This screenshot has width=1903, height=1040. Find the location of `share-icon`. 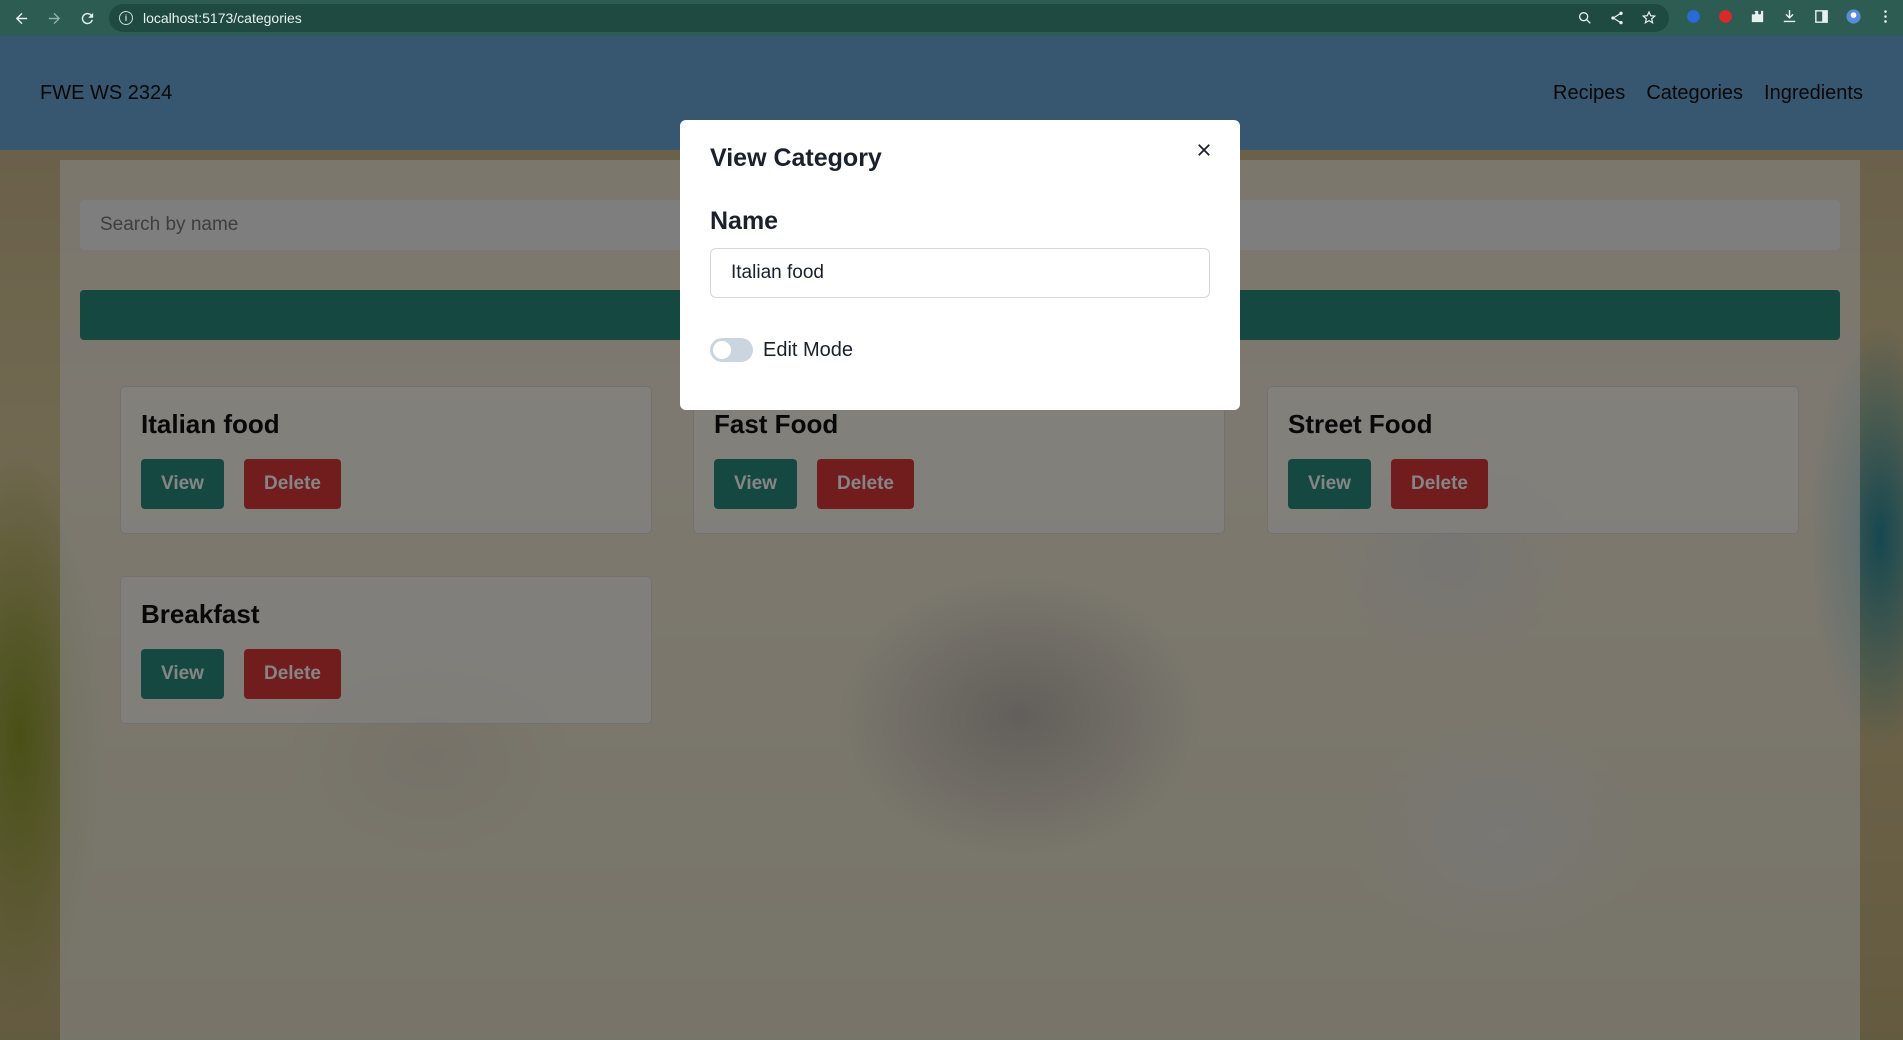

share-icon is located at coordinates (1617, 18).